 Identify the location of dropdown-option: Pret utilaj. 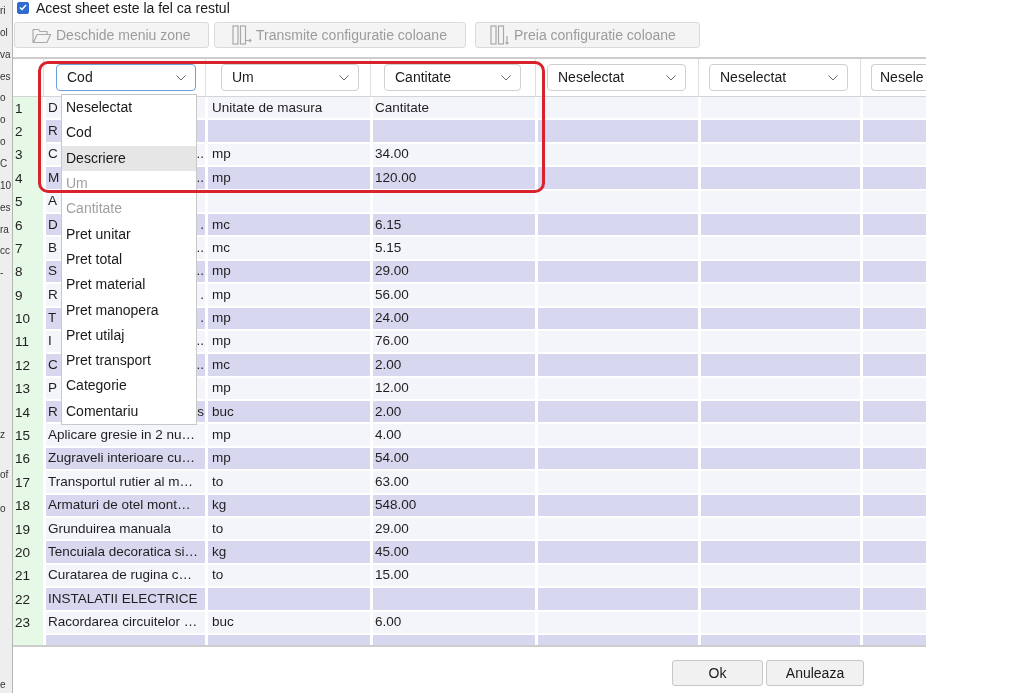
(129, 335).